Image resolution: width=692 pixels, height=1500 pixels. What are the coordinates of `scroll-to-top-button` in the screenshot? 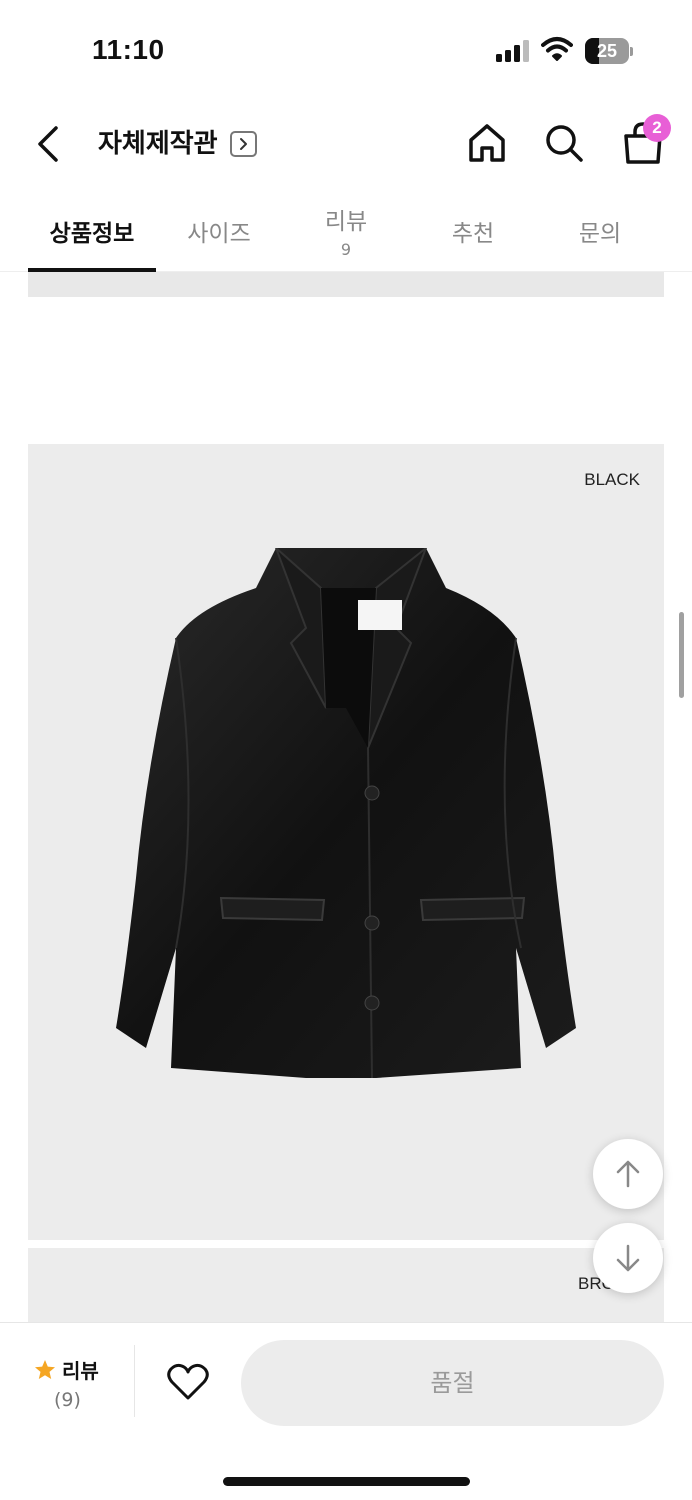 It's located at (628, 1174).